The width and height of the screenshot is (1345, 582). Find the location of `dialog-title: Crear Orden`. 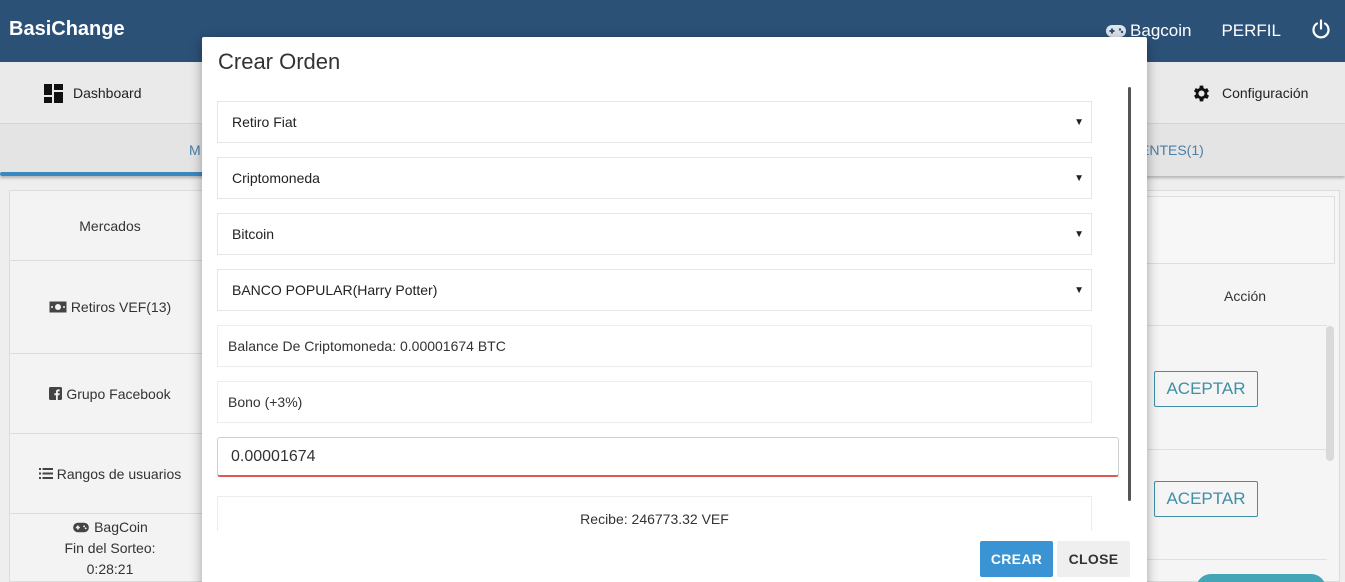

dialog-title: Crear Orden is located at coordinates (279, 61).